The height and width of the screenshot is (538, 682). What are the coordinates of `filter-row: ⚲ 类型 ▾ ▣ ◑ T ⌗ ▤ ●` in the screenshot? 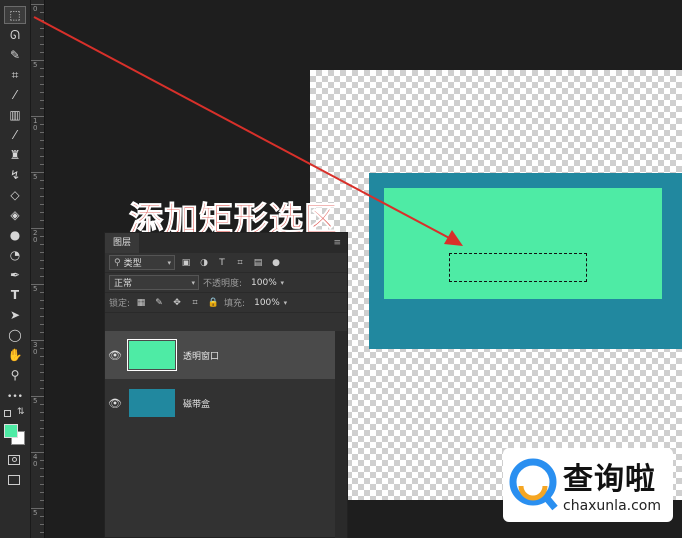 It's located at (226, 263).